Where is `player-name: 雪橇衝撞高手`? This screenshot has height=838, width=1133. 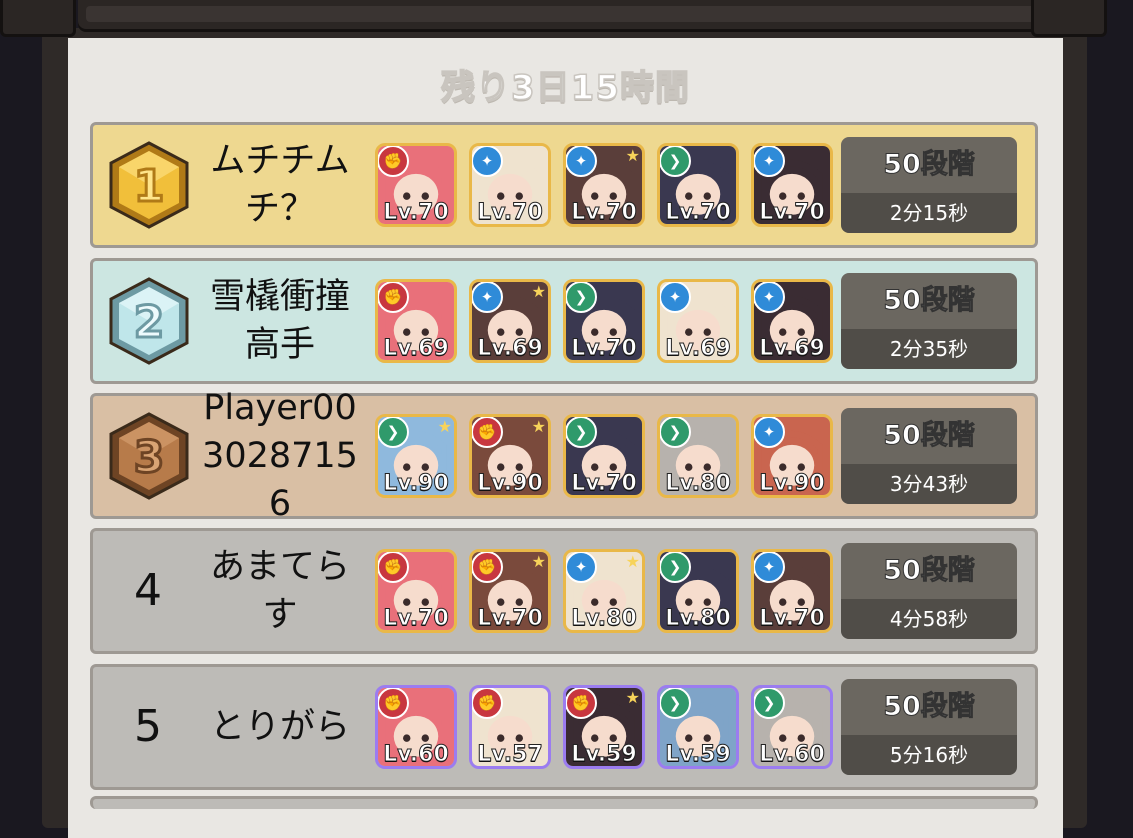
player-name: 雪橇衝撞高手 is located at coordinates (280, 321).